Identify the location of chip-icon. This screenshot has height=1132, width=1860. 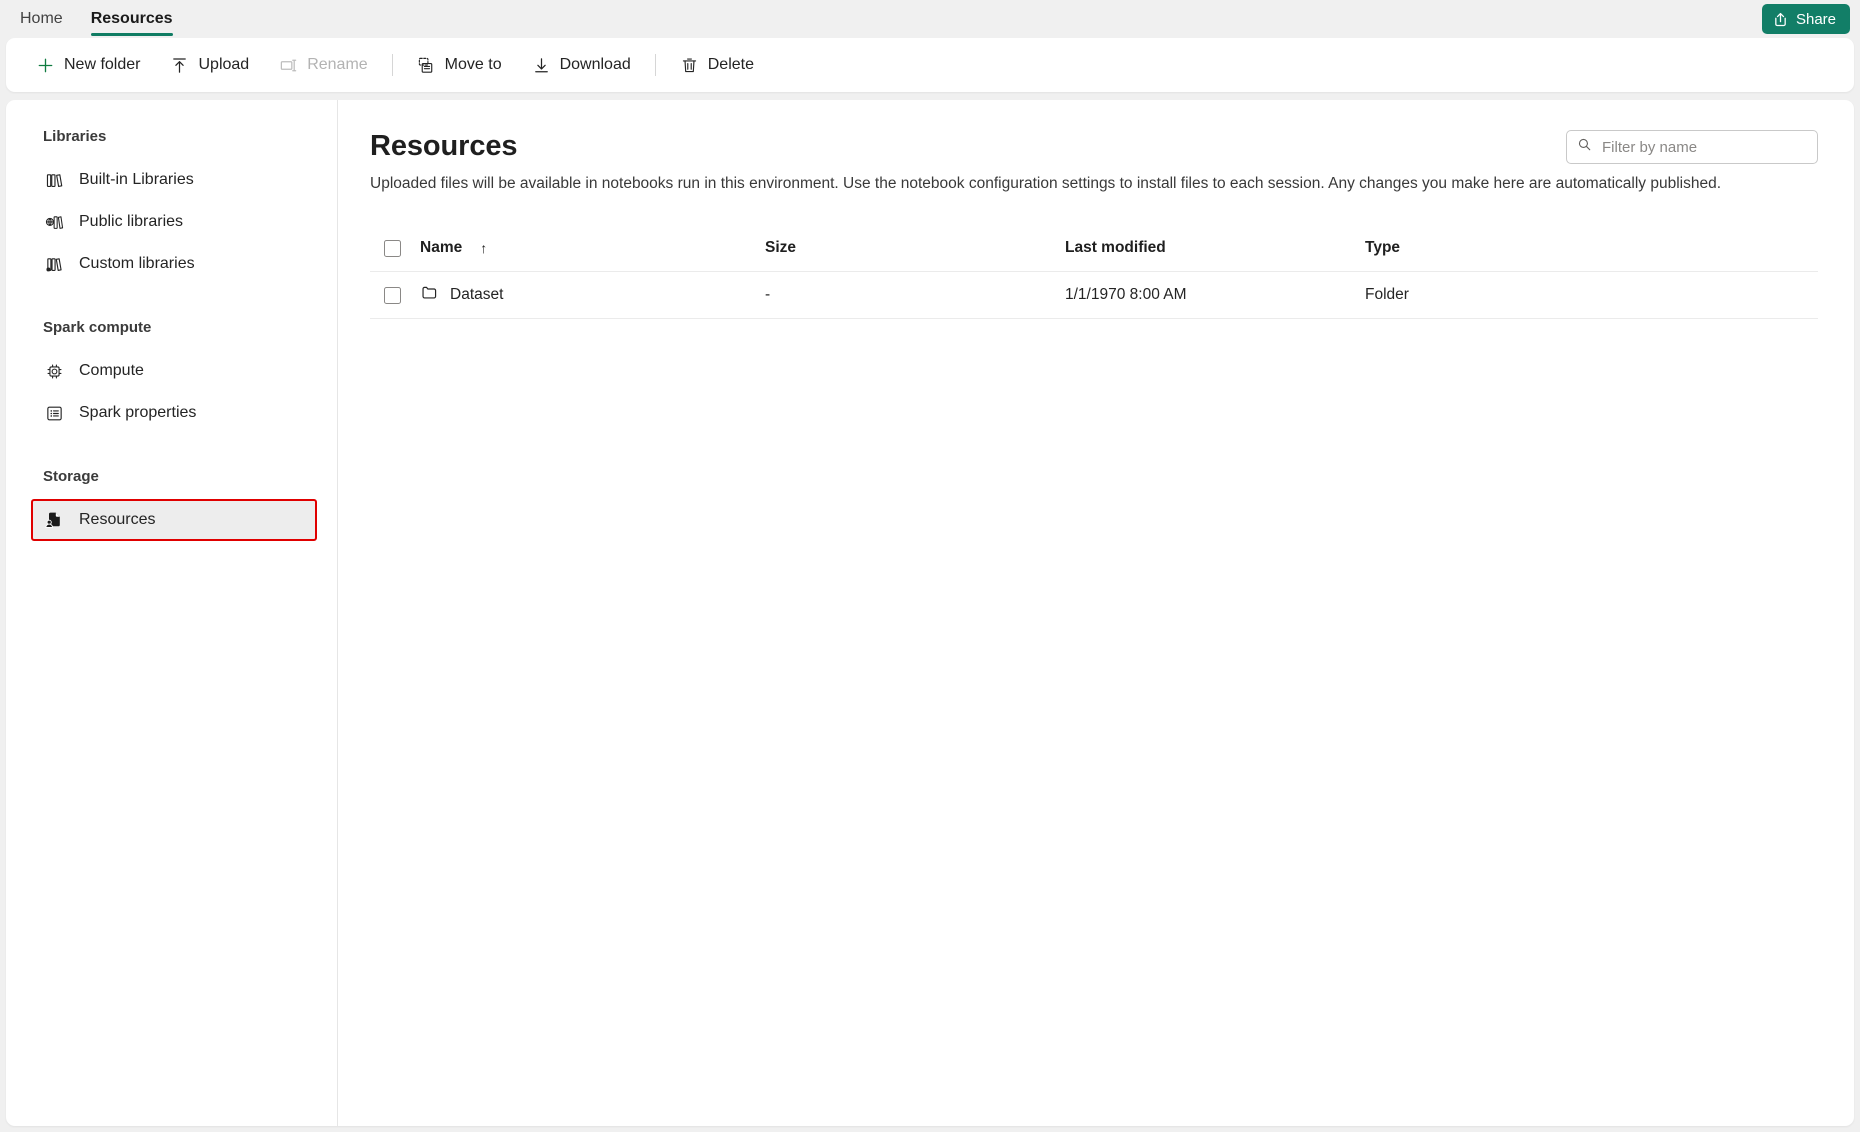
(54, 371).